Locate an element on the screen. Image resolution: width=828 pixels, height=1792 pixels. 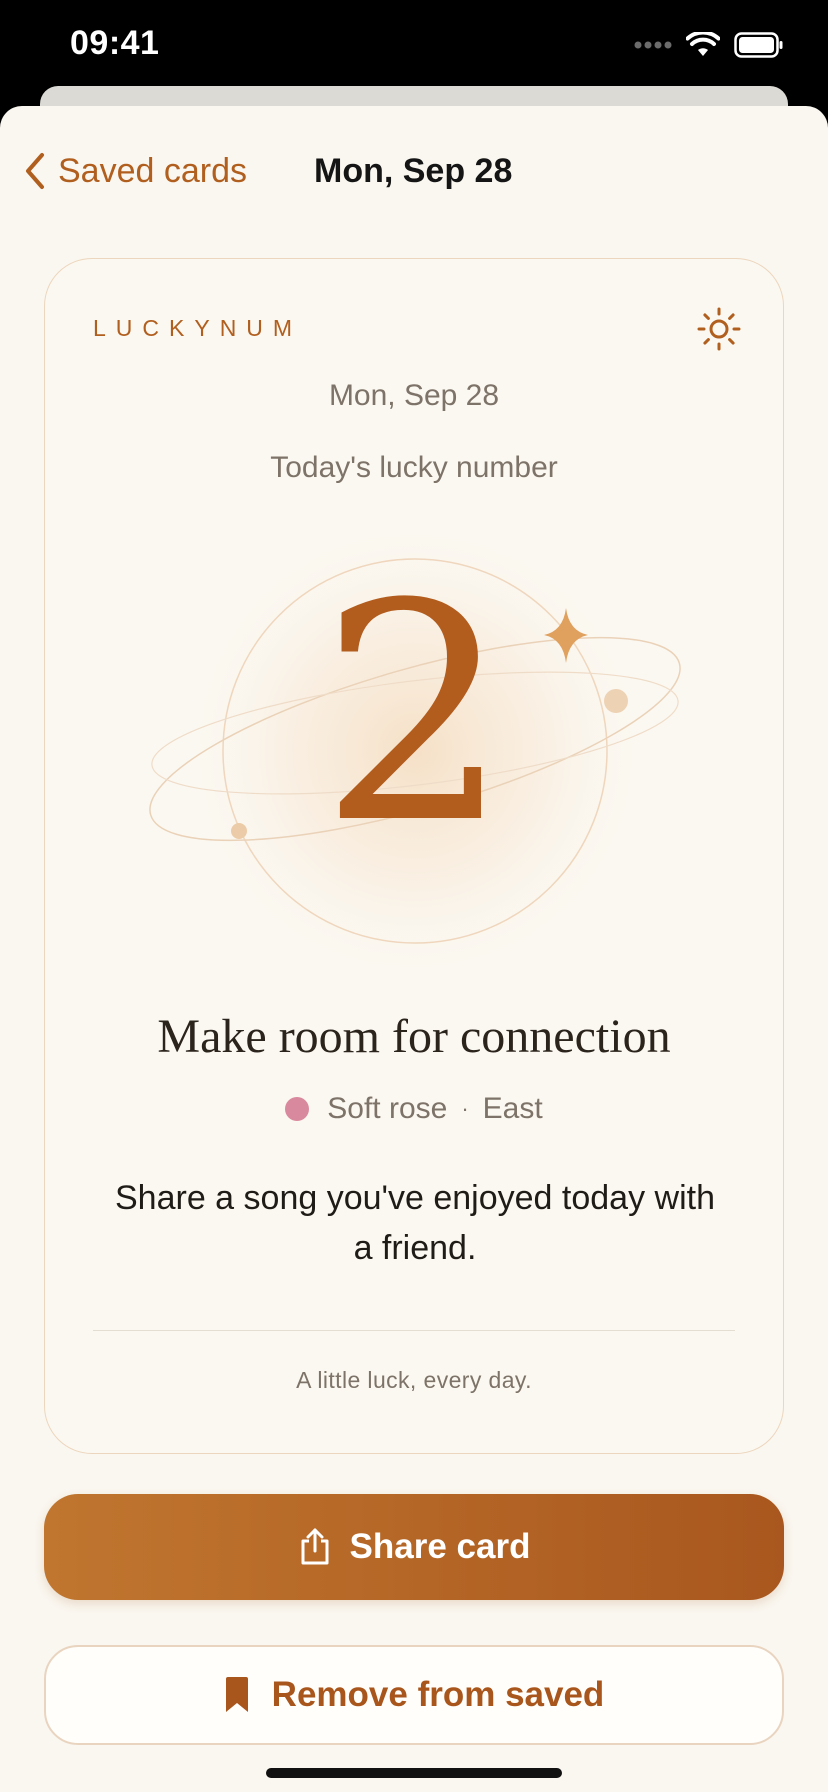
share-card-button: Share card is located at coordinates (414, 1547).